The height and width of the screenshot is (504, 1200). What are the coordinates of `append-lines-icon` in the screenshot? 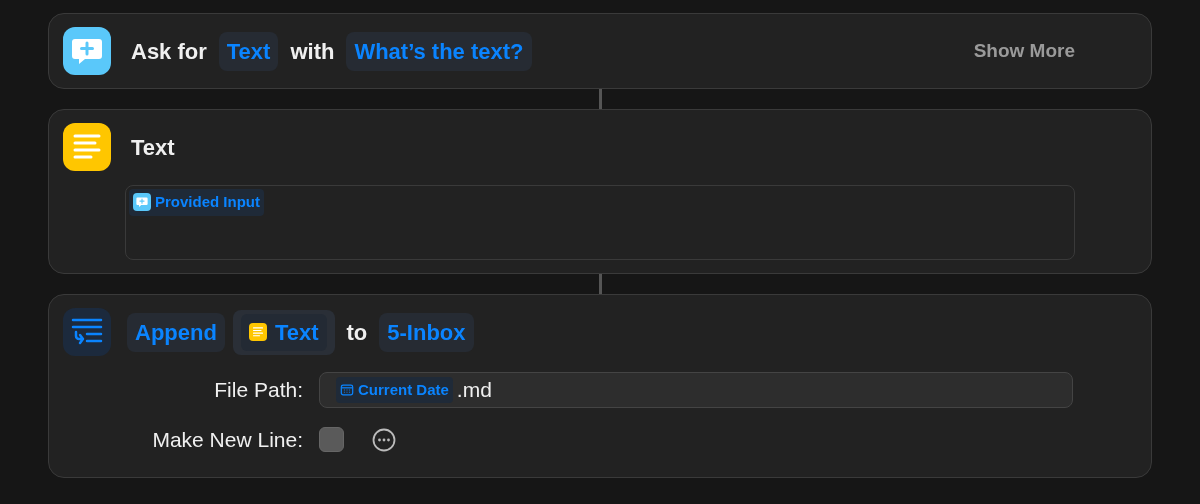 It's located at (87, 332).